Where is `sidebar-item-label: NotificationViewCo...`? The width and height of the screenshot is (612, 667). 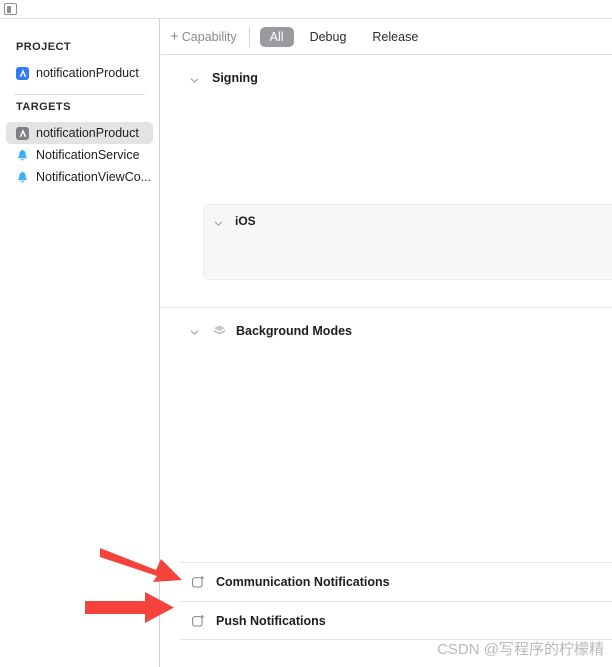 sidebar-item-label: NotificationViewCo... is located at coordinates (94, 177).